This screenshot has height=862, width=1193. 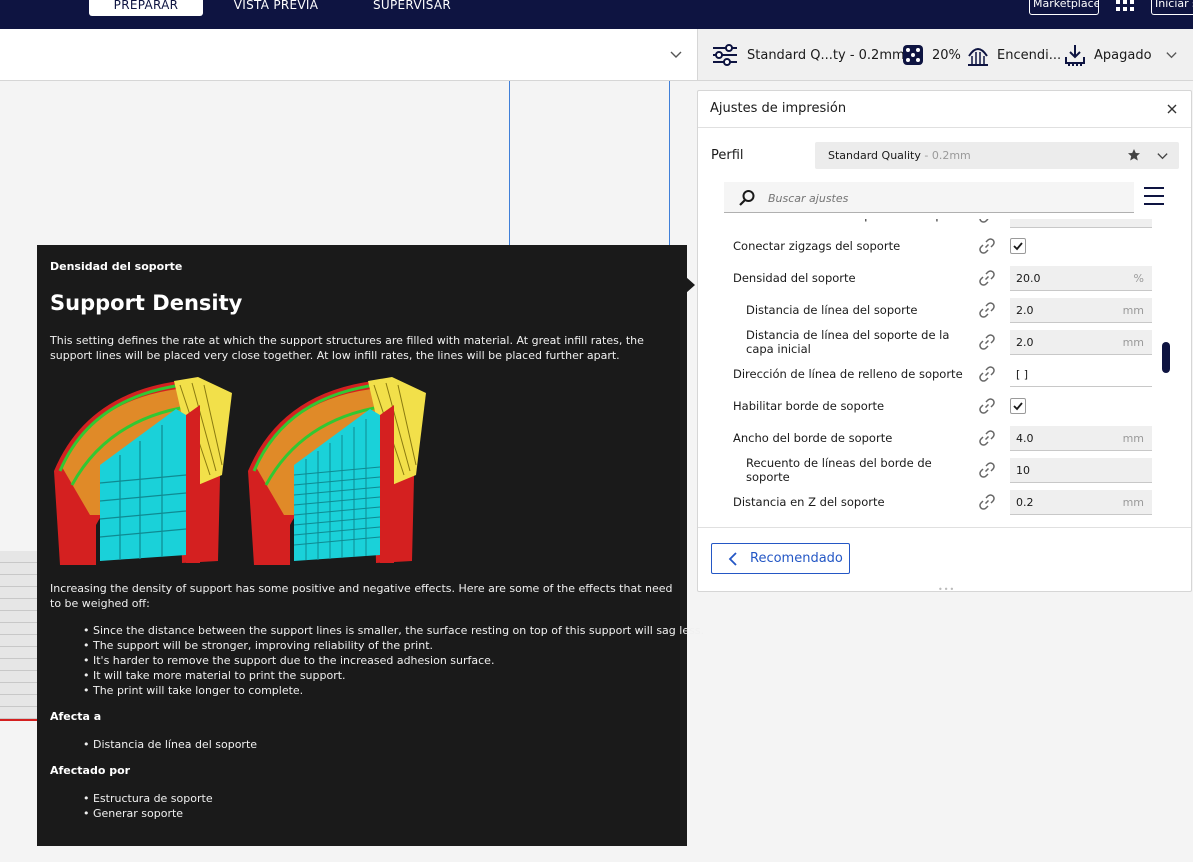 I want to click on setting-value-field: 10, so click(x=1081, y=470).